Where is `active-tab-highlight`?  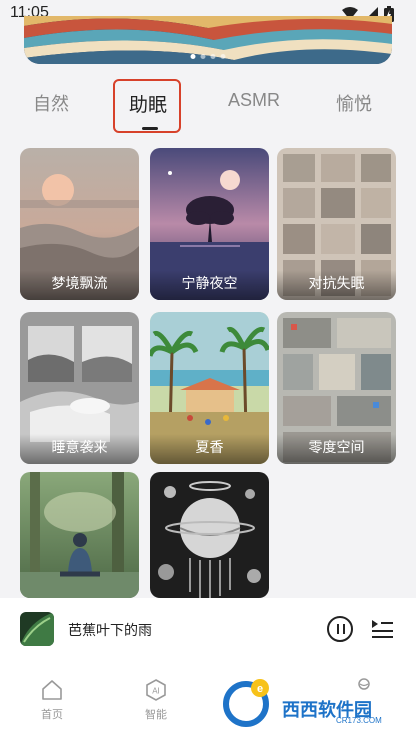
active-tab-highlight is located at coordinates (147, 106).